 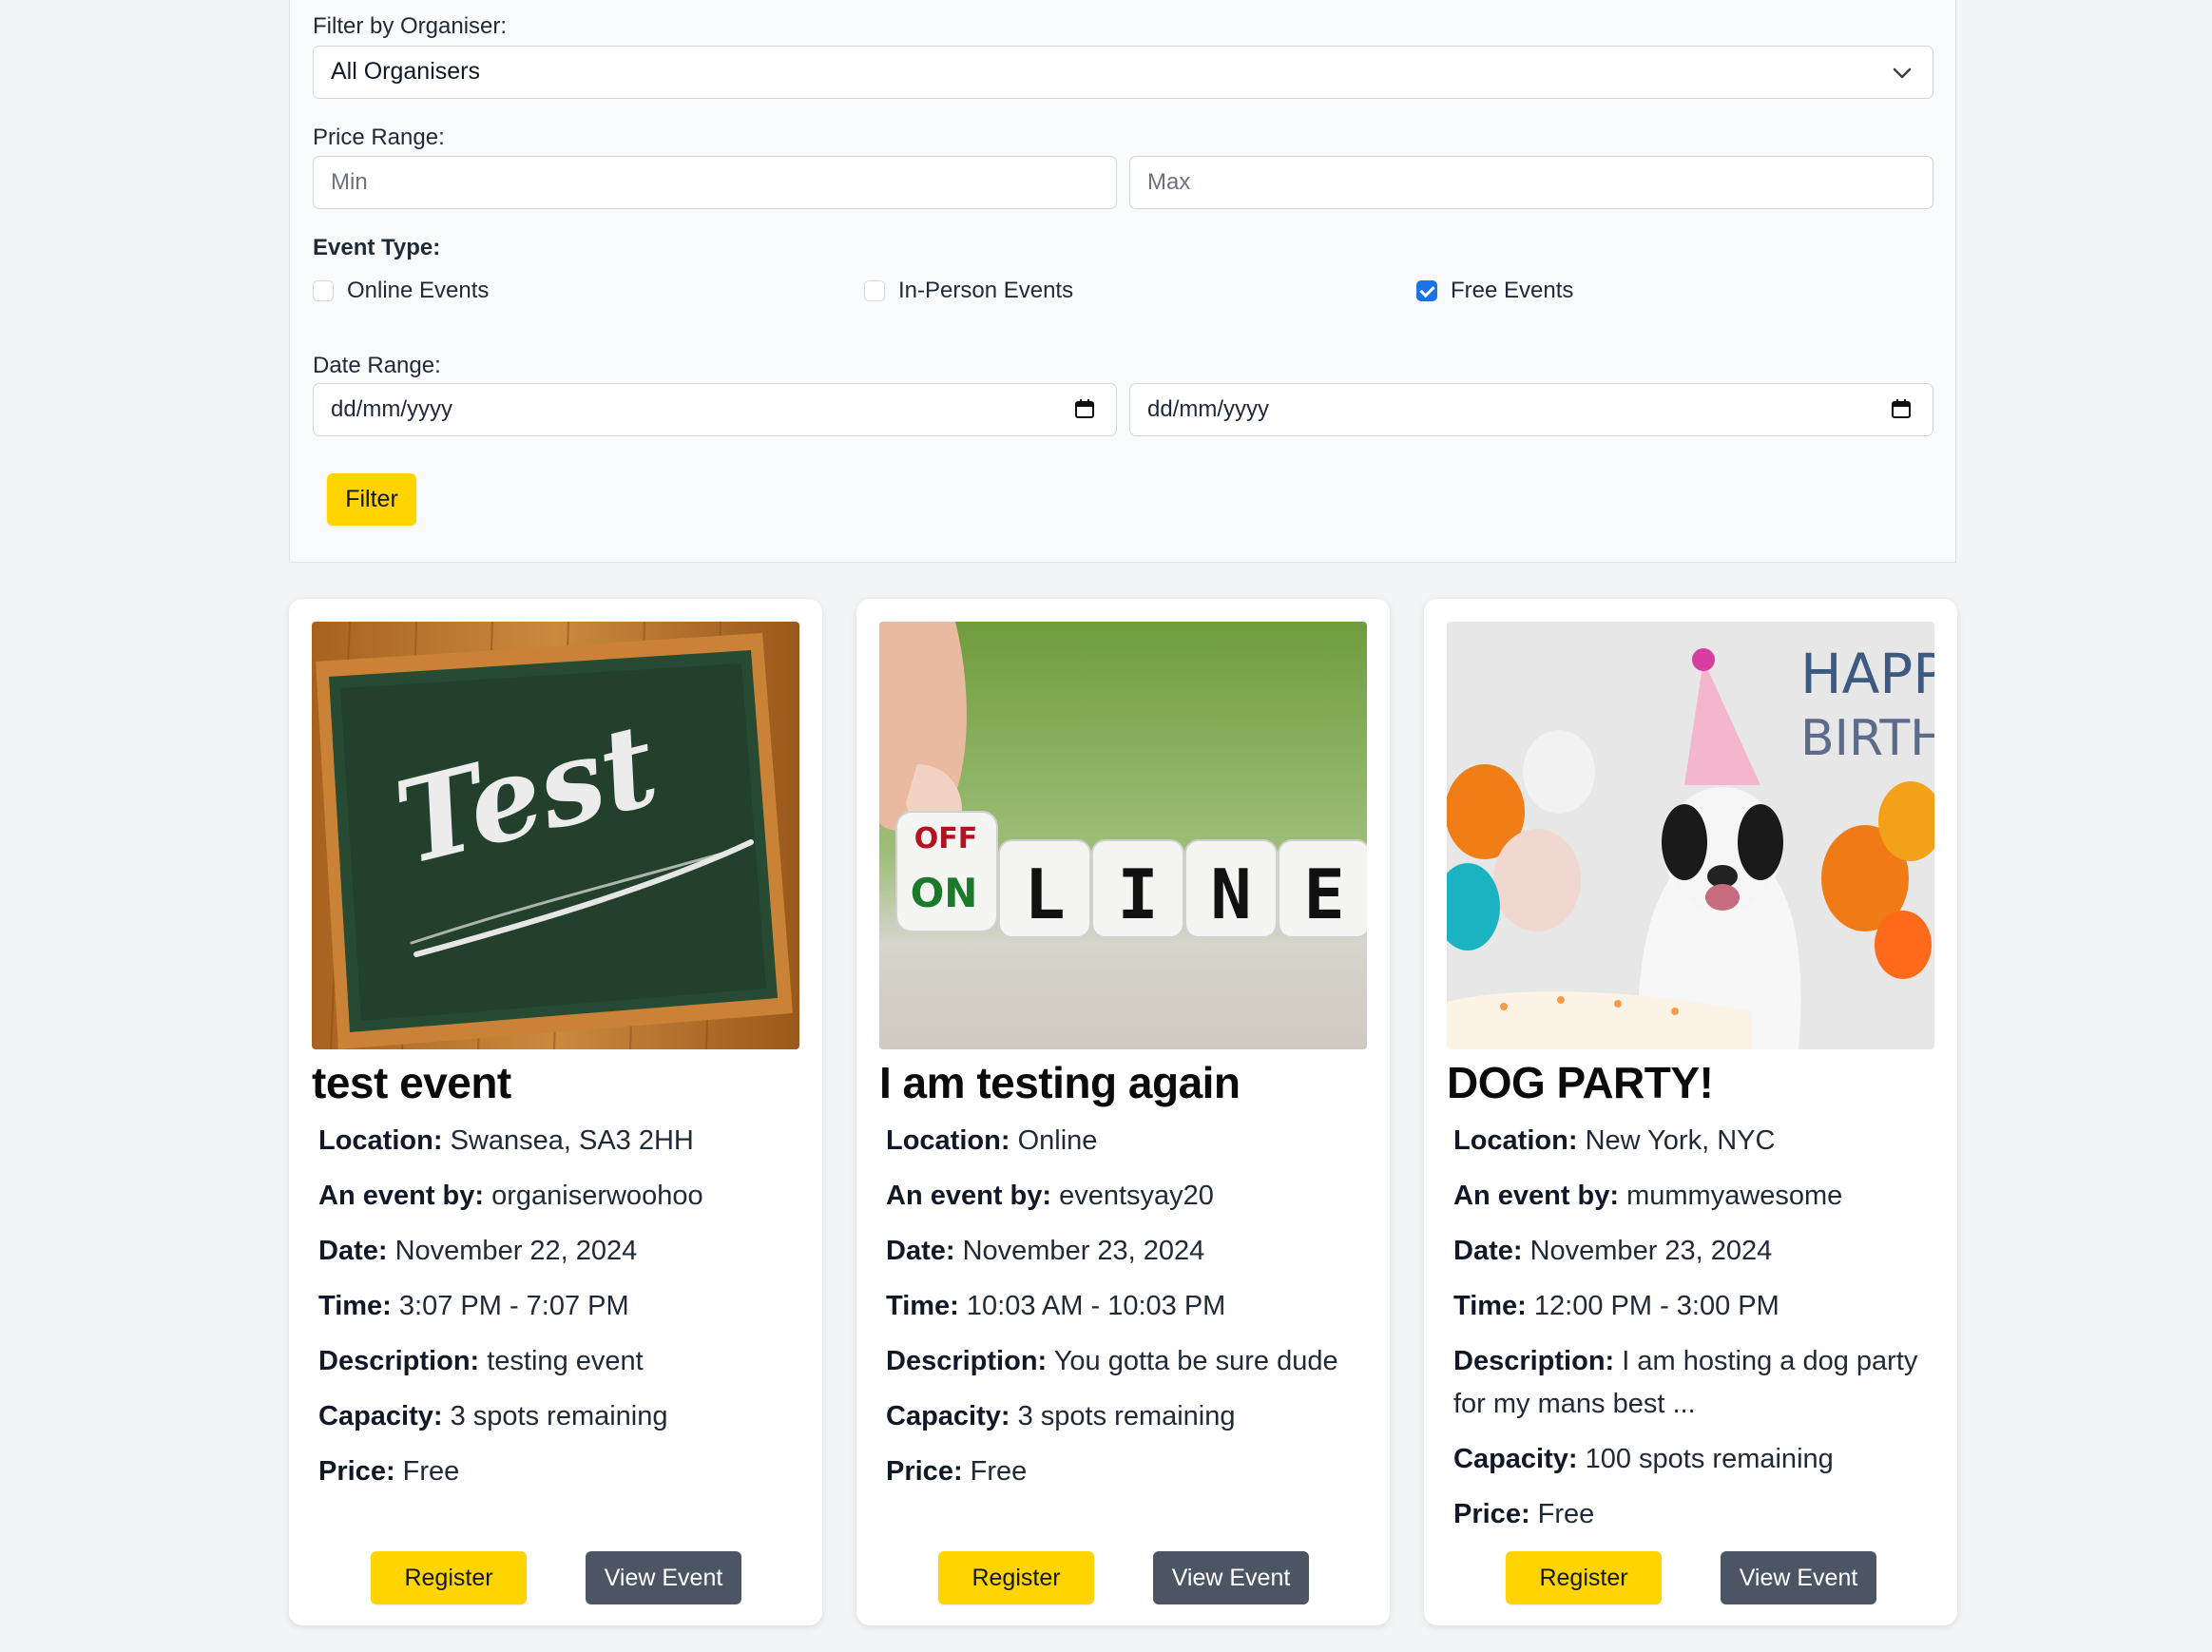 I want to click on price-range-label: Price Range:, so click(x=379, y=137).